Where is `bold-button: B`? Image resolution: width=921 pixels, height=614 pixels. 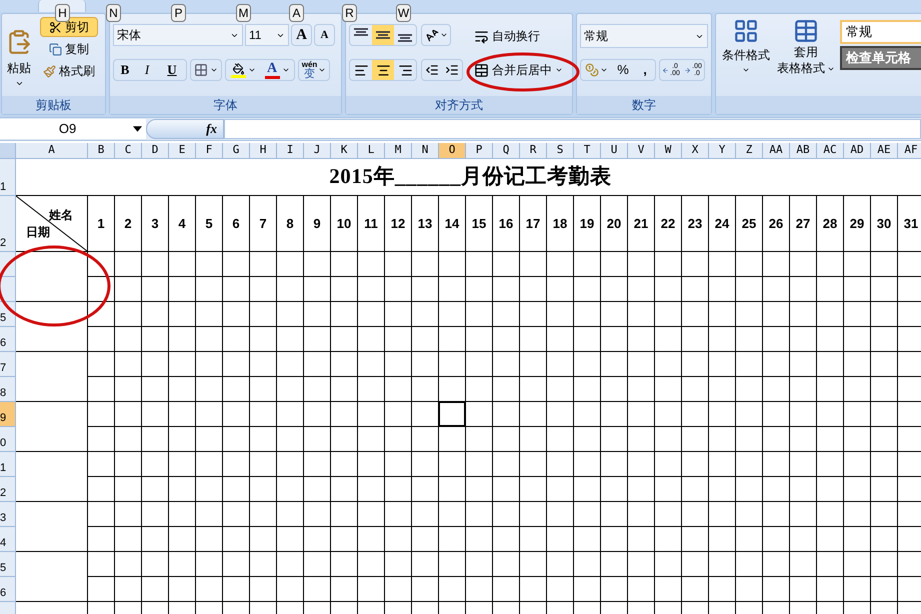
bold-button: B is located at coordinates (125, 70).